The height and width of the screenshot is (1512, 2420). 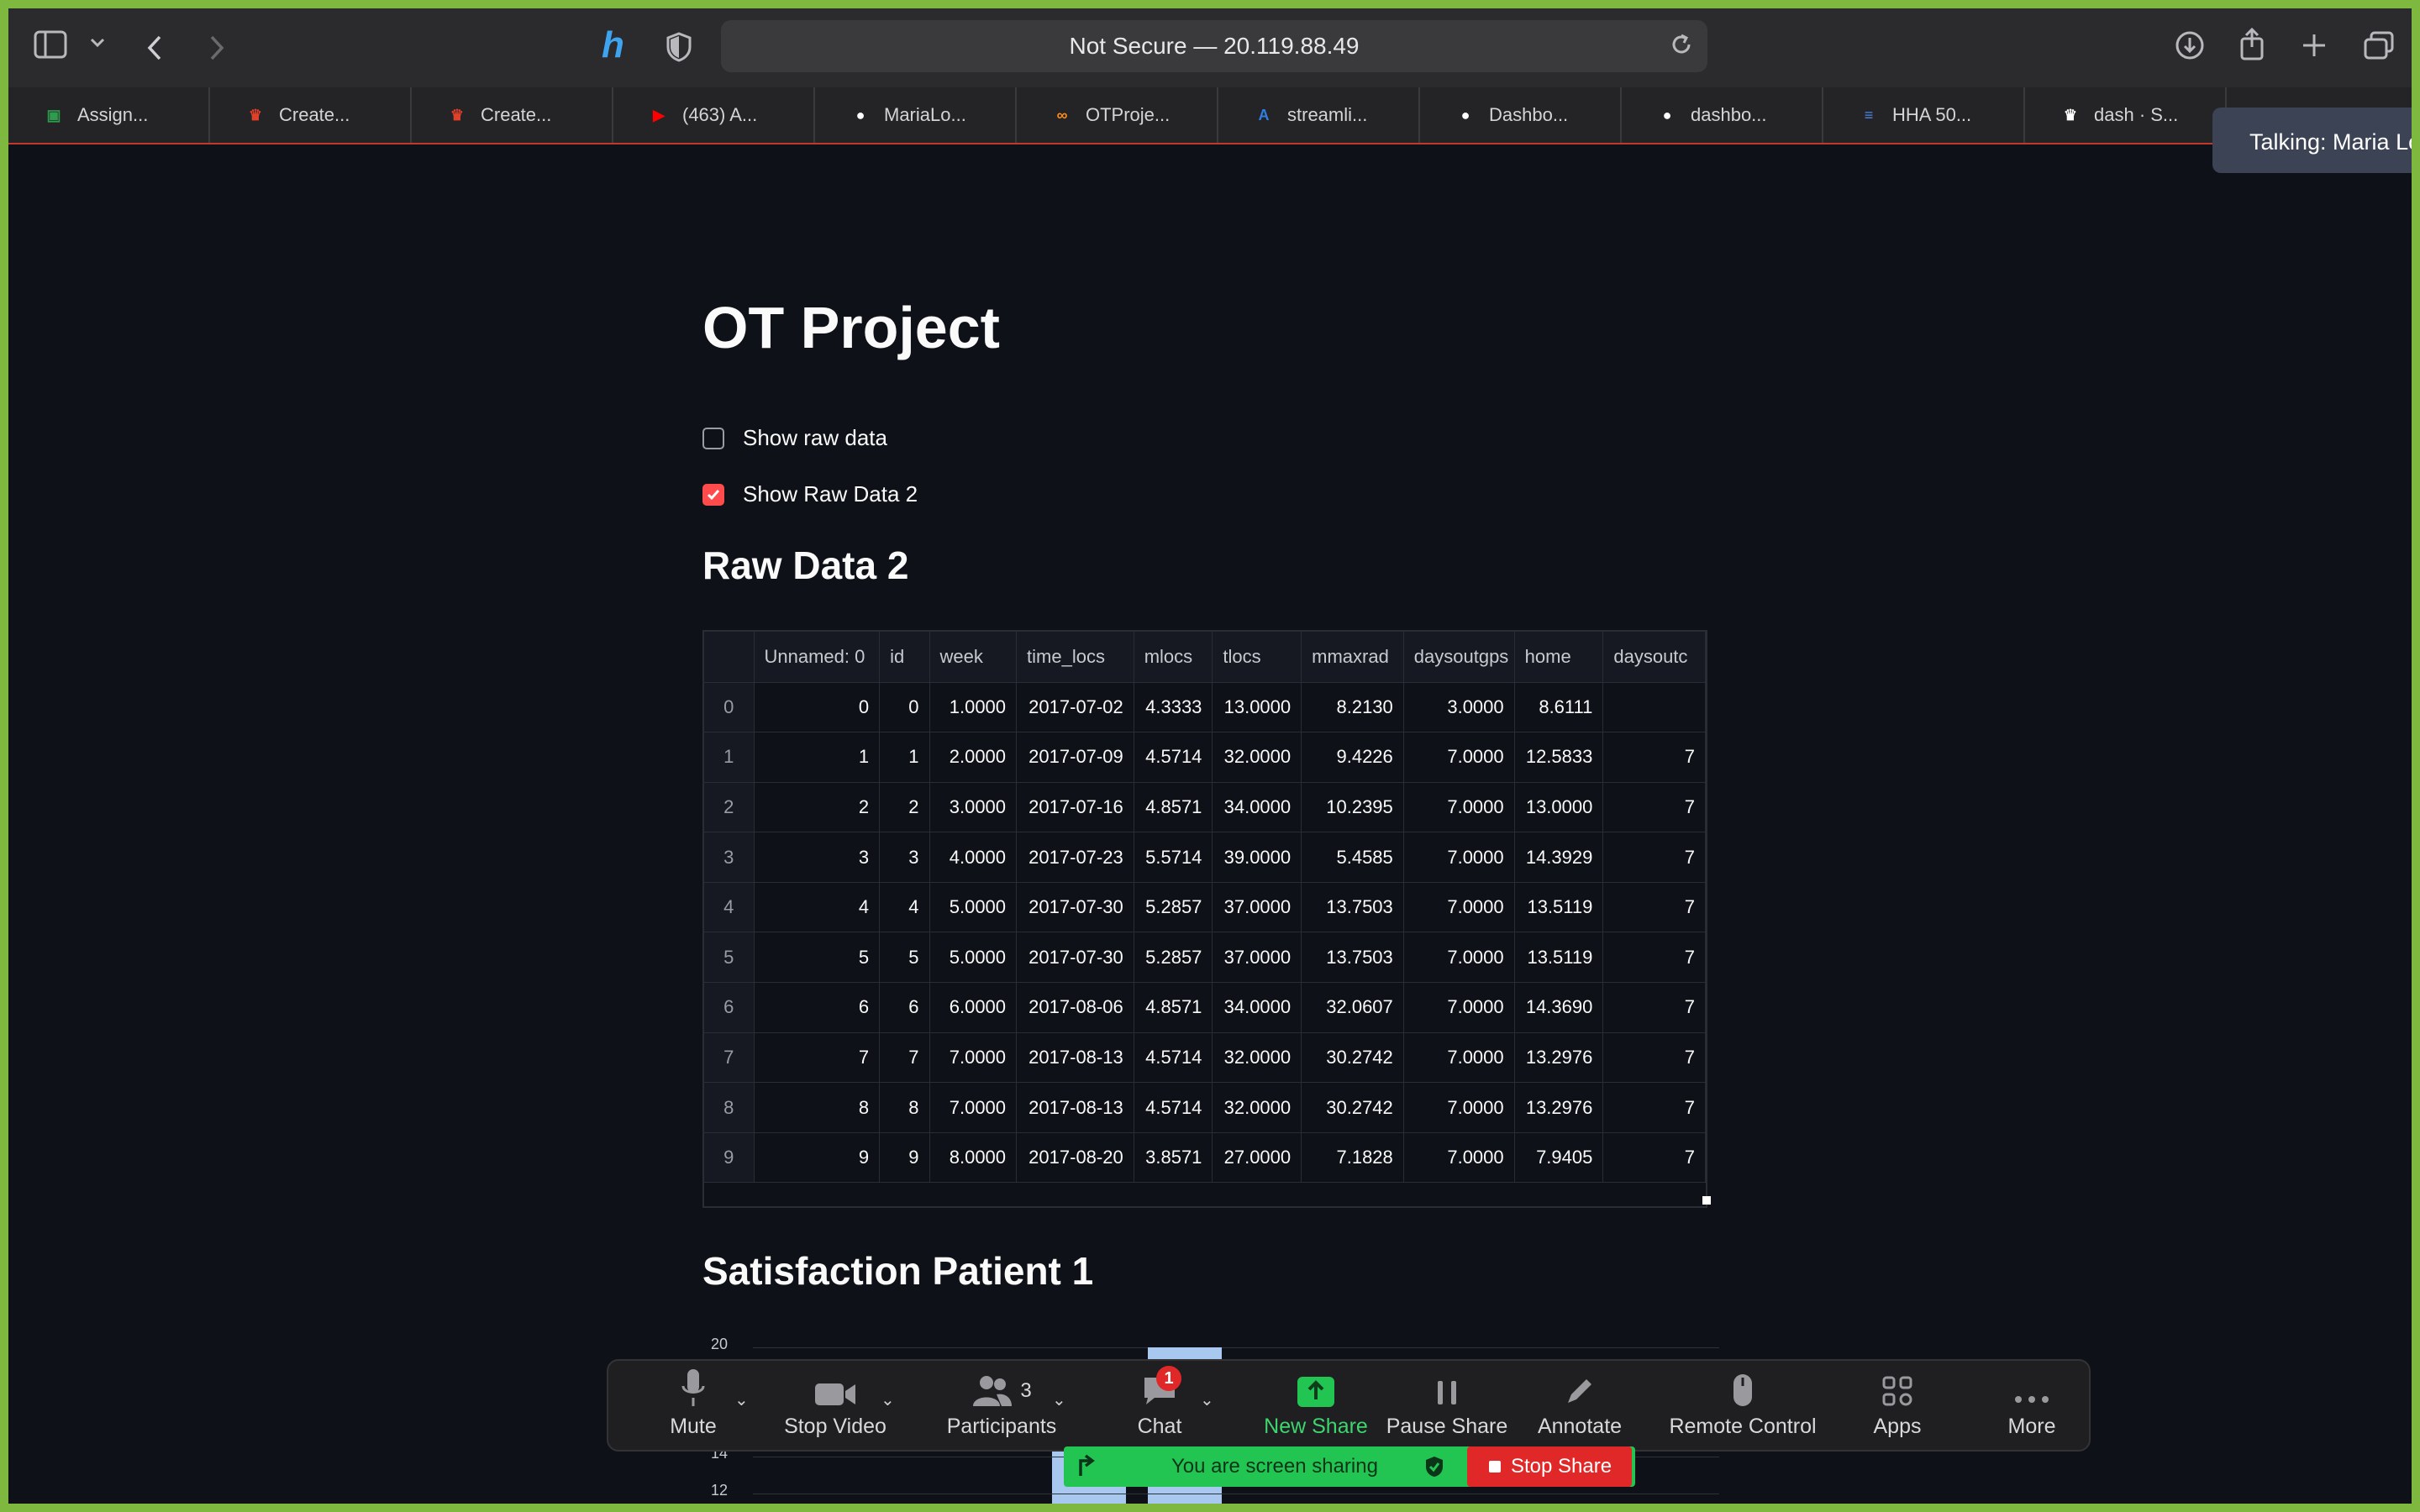 I want to click on column-header: daysoutc, so click(x=1654, y=657).